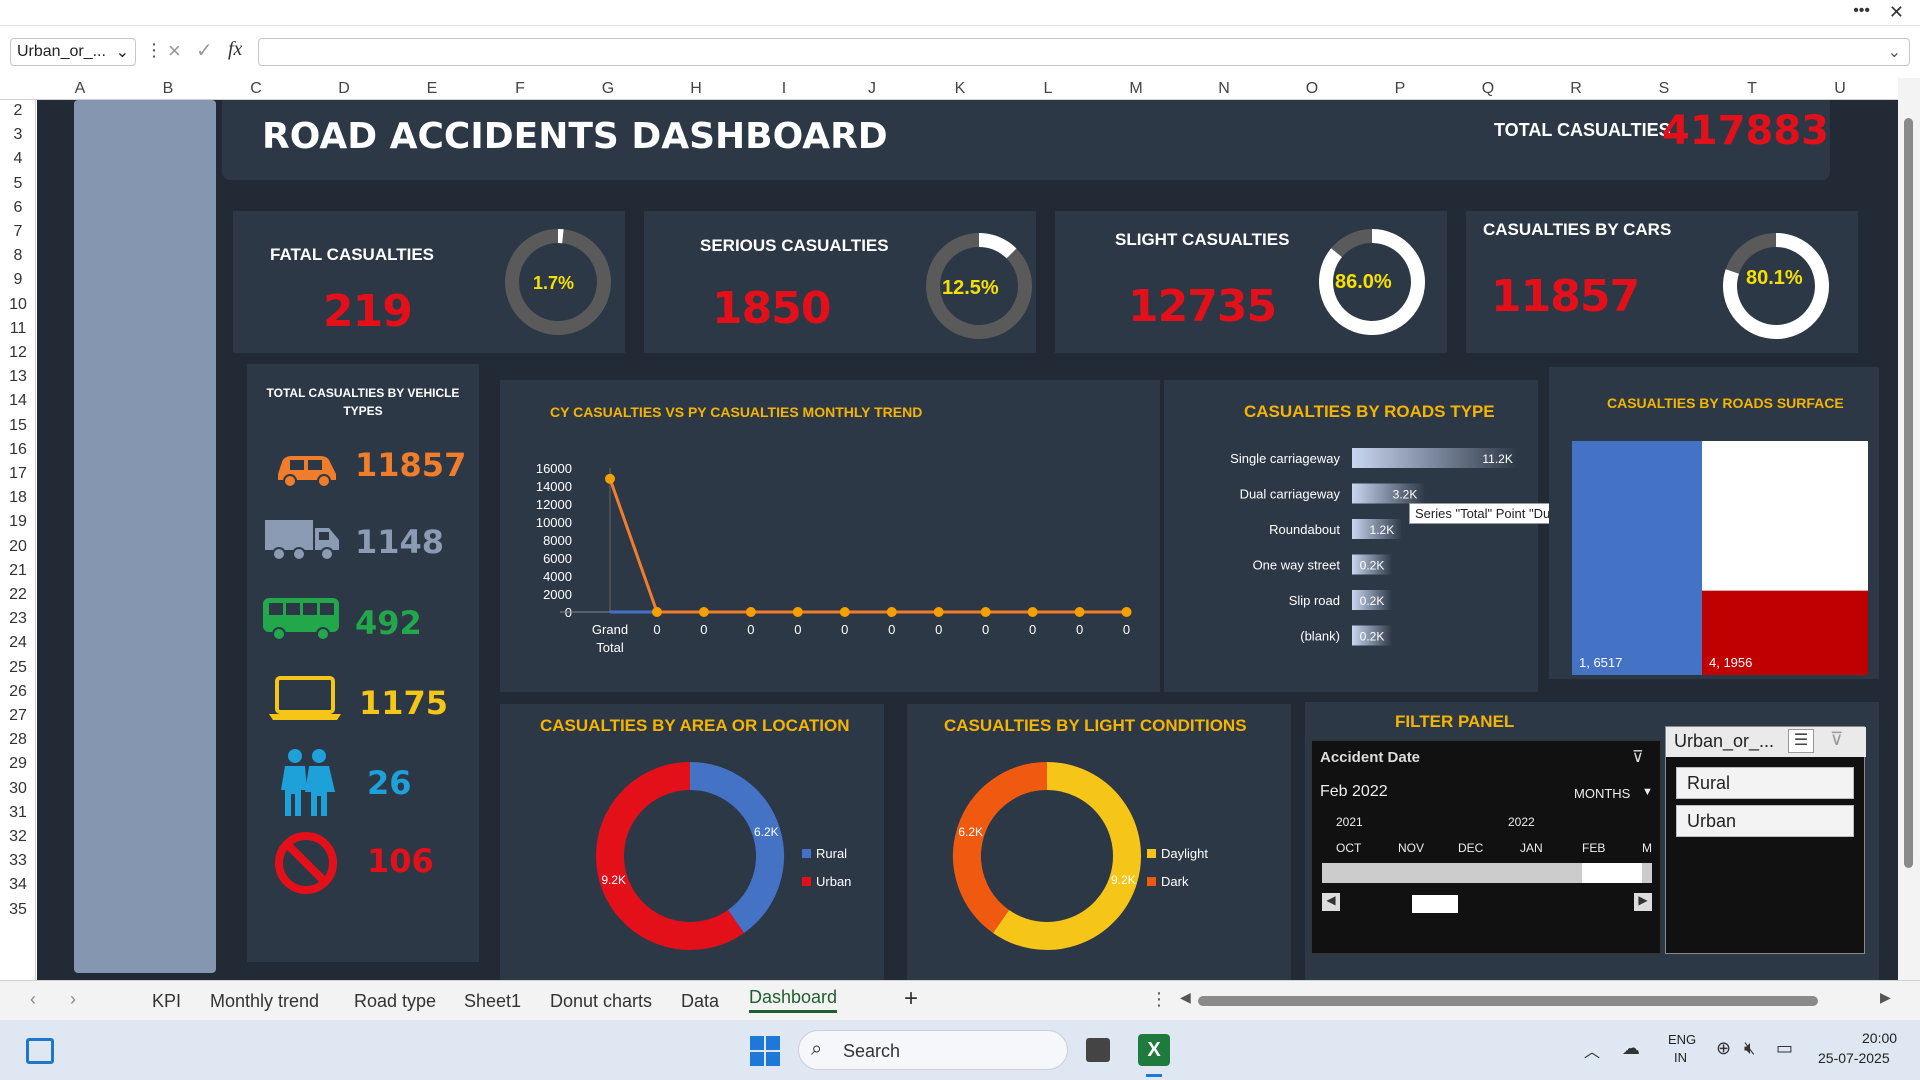 The image size is (1920, 1080). What do you see at coordinates (174, 51) in the screenshot?
I see `cancel-icon: ×` at bounding box center [174, 51].